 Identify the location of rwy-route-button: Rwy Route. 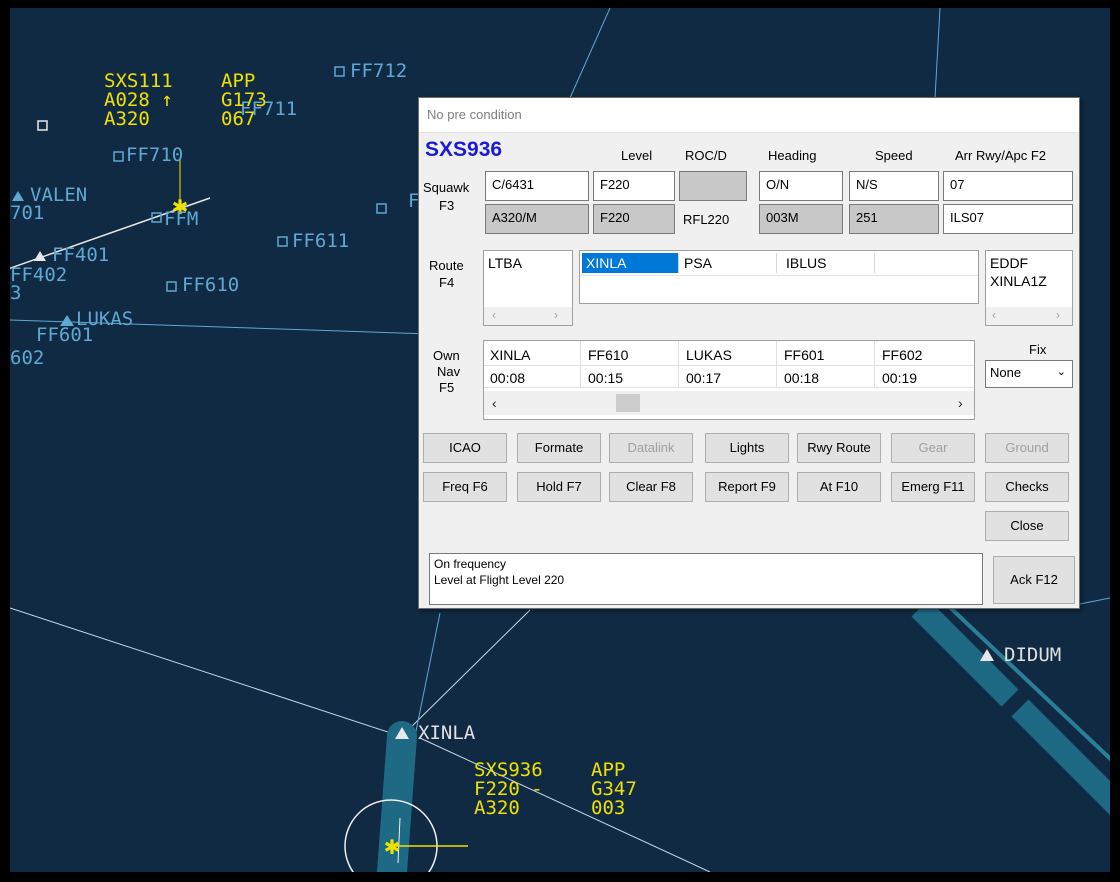
(839, 448).